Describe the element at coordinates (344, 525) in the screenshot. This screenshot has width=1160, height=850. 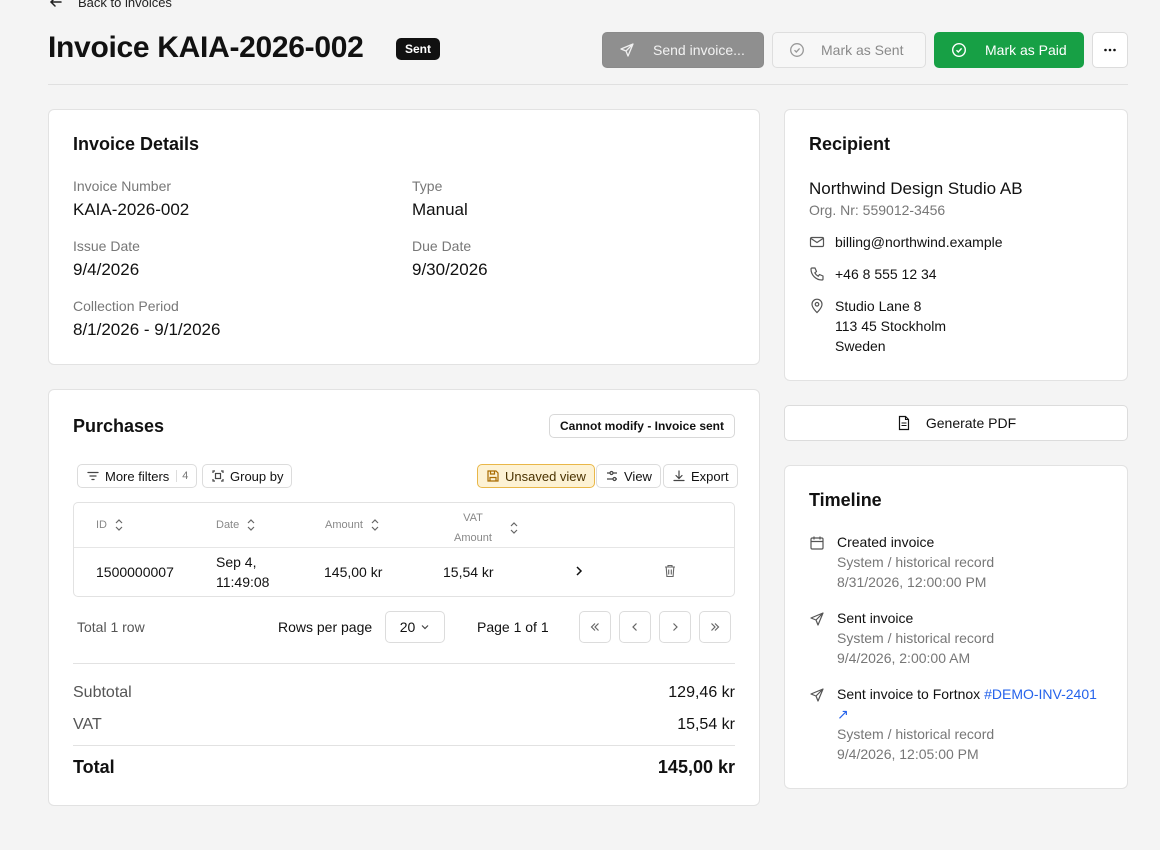
I see `column-amount-label: Amount` at that location.